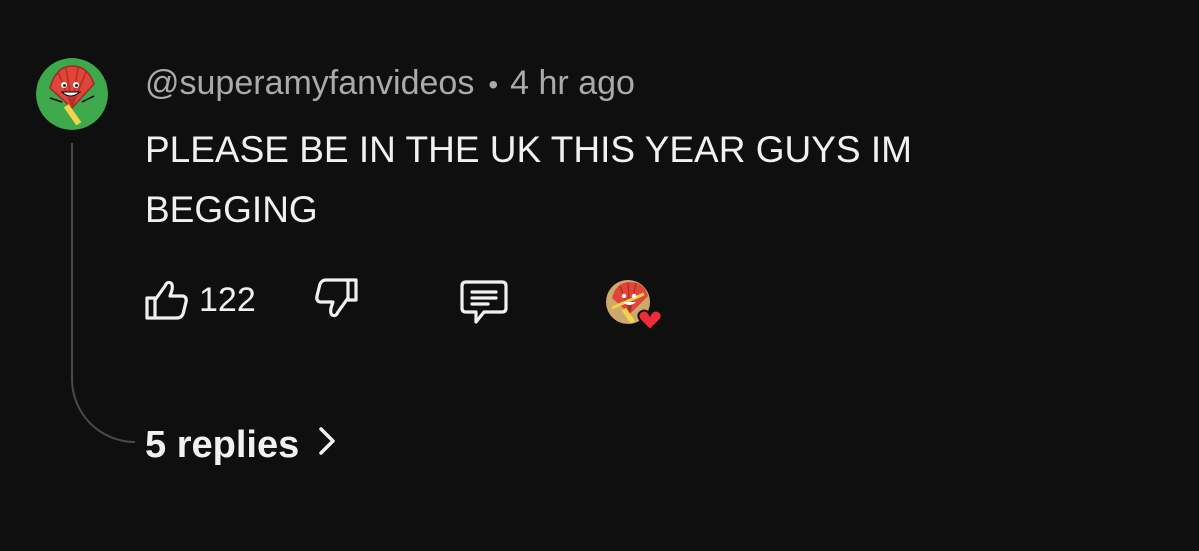  Describe the element at coordinates (222, 445) in the screenshot. I see `replies-label: 5 replies` at that location.